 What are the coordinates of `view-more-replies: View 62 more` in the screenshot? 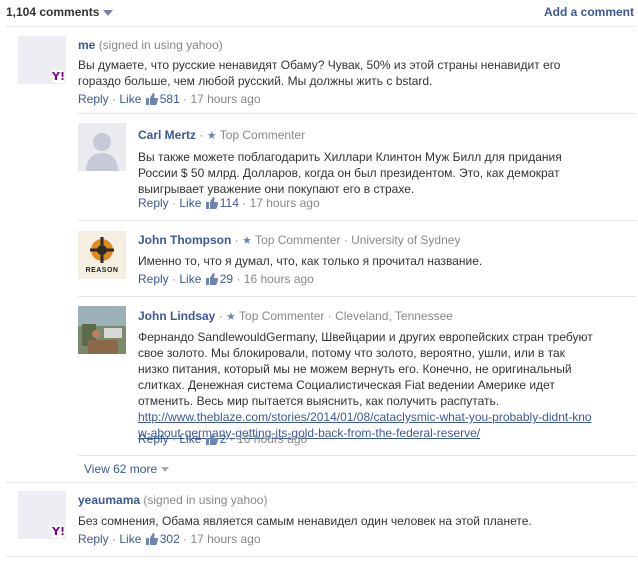 It's located at (127, 469).